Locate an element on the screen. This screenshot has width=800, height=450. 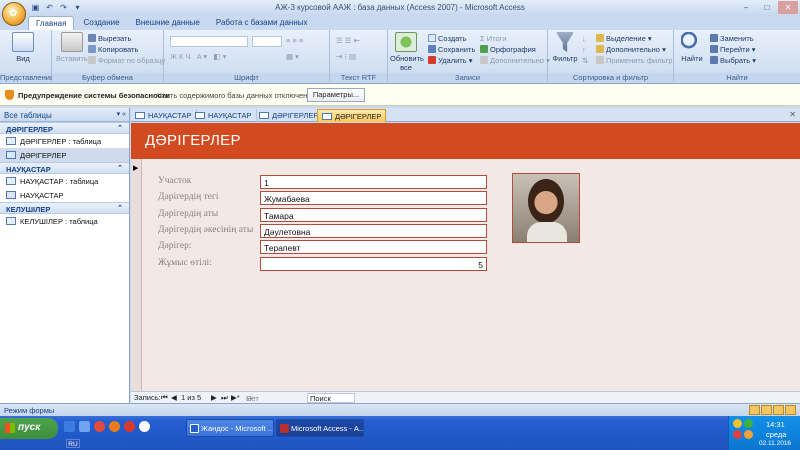
toggle-filter-button: Применить фильтр is located at coordinates (634, 60).